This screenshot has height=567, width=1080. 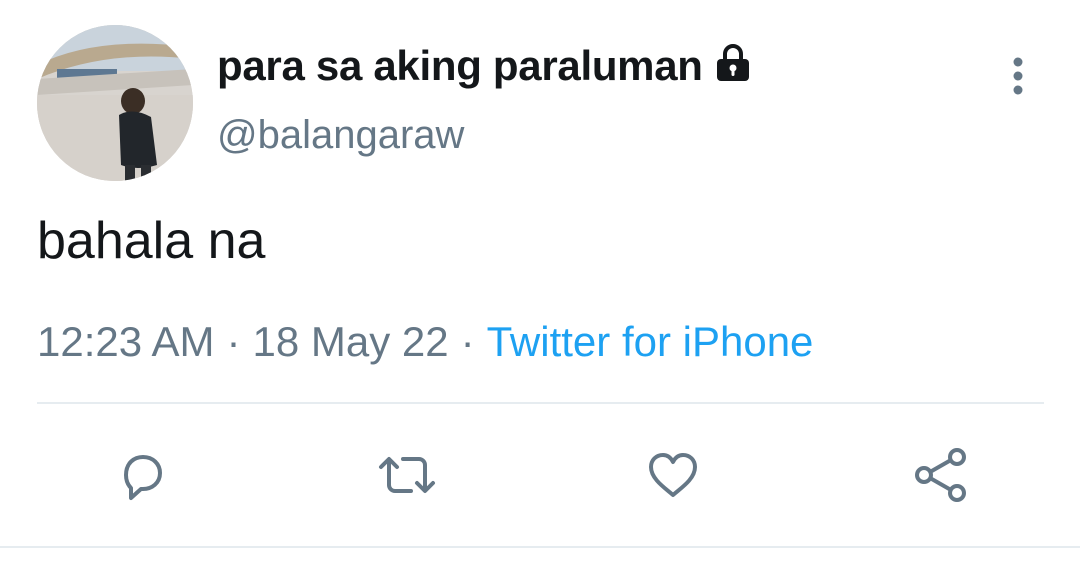 I want to click on avatar-photo, so click(x=115, y=103).